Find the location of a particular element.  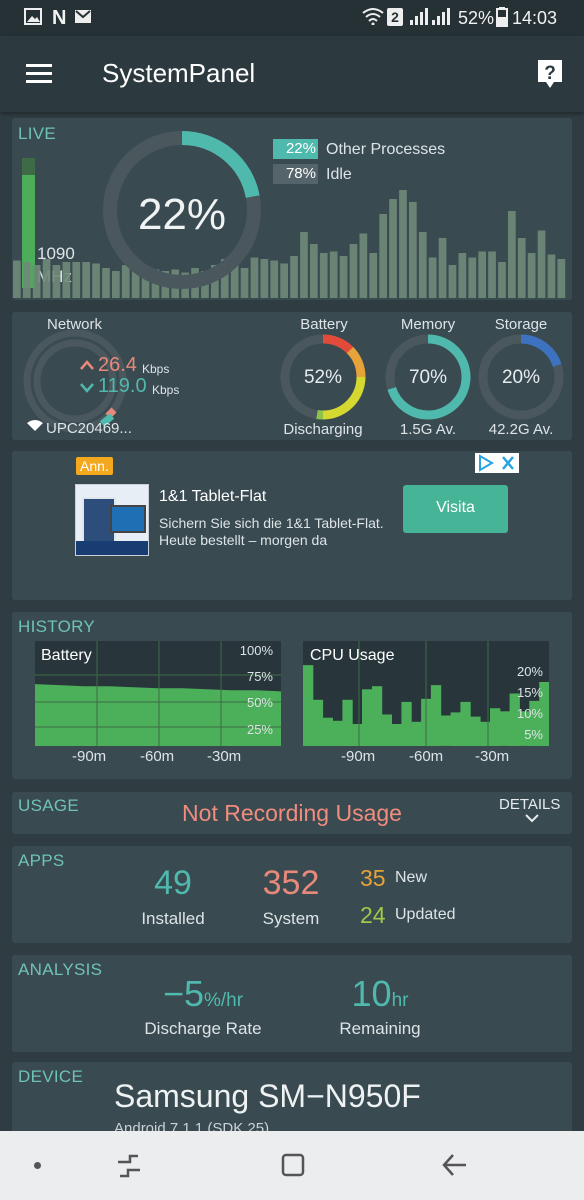

battery-y-tick: 25% is located at coordinates (259, 729).